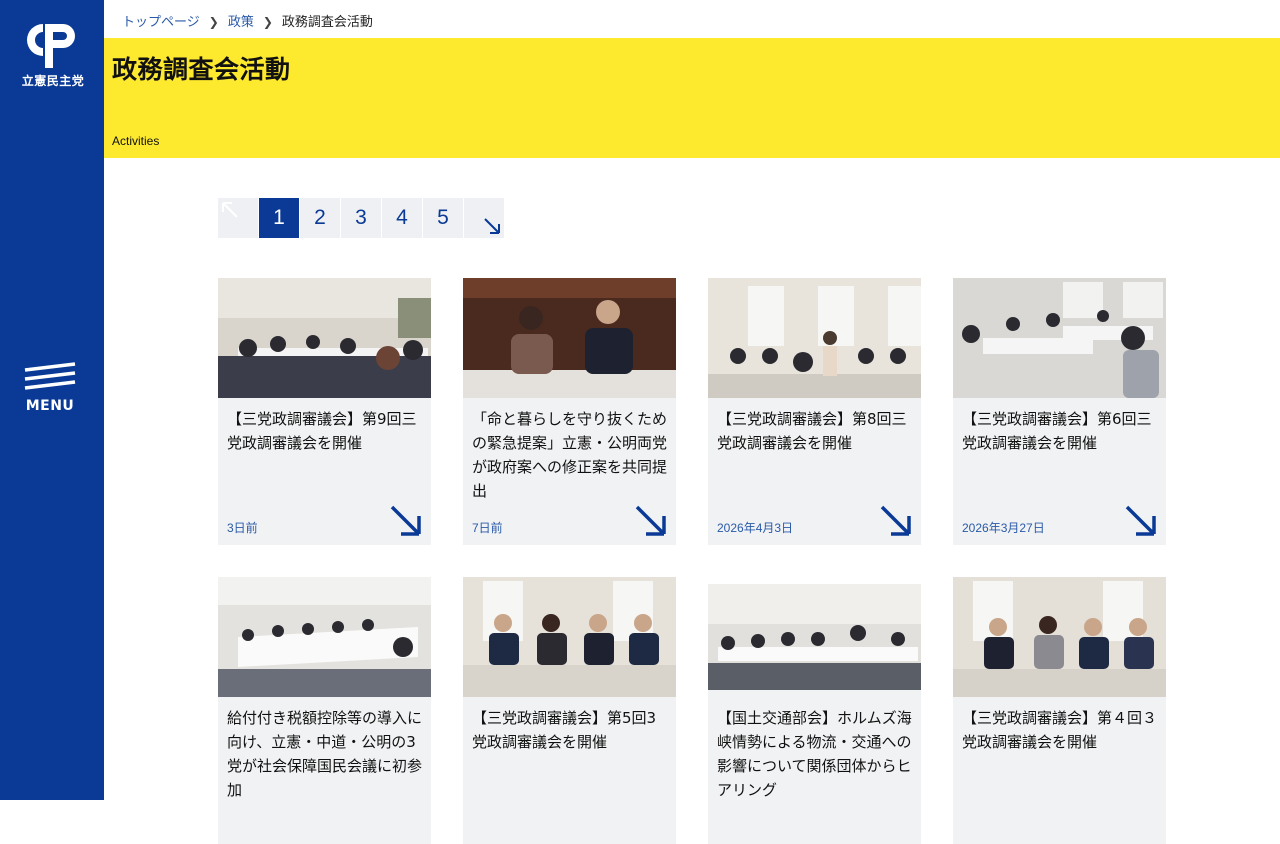 This screenshot has width=1280, height=844. I want to click on article-card: 【三党政調審議会】第6回三党政調審議会を開催 2026年3月27日, so click(1059, 411).